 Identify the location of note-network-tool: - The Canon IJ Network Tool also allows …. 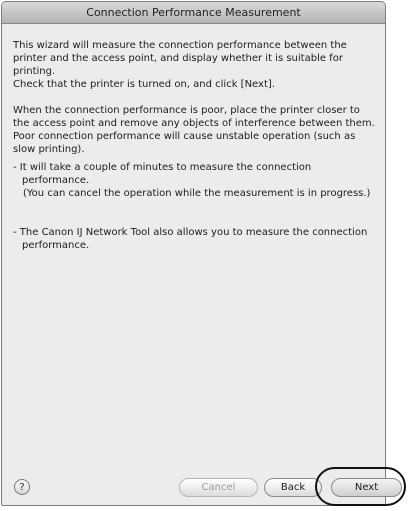
(190, 239).